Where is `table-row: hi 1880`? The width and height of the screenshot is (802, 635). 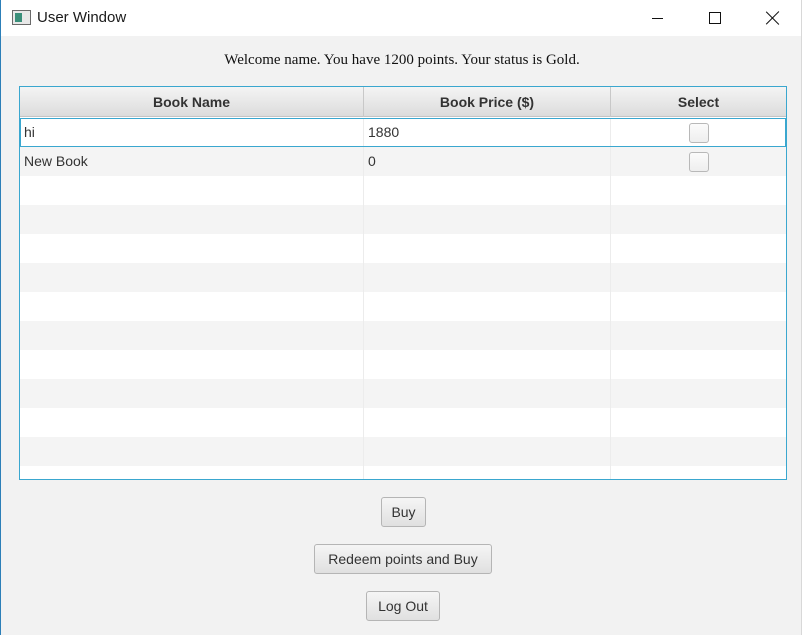
table-row: hi 1880 is located at coordinates (403, 132).